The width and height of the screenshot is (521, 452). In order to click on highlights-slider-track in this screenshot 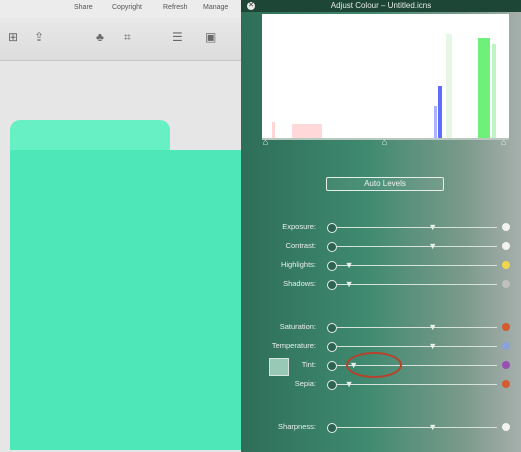, I will do `click(417, 265)`.